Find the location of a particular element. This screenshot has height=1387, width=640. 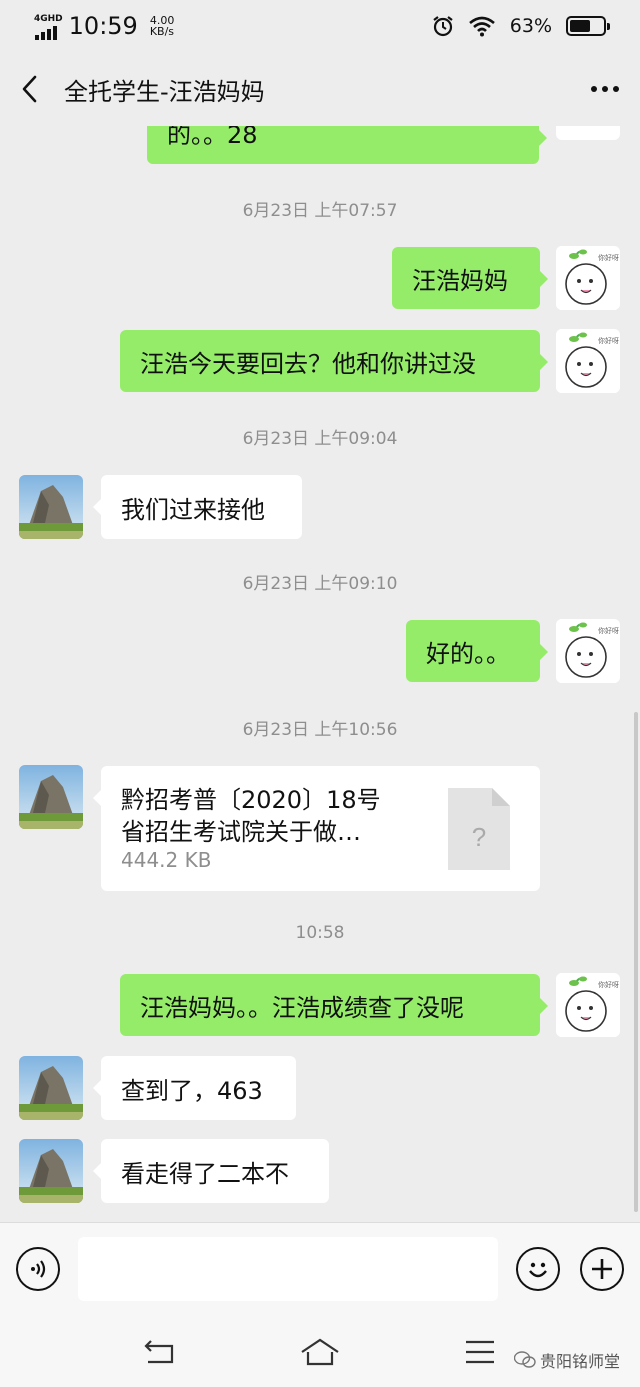

emoji-icon is located at coordinates (538, 1270).